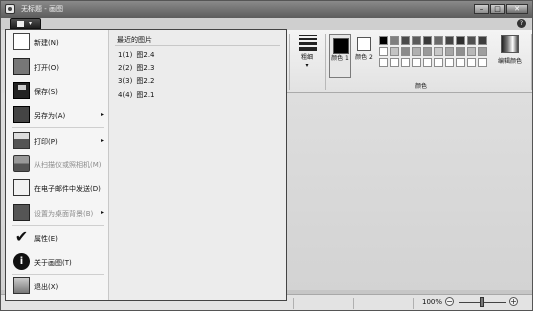 Image resolution: width=533 pixels, height=311 pixels. I want to click on sizes-button: 粗细 ▾, so click(307, 62).